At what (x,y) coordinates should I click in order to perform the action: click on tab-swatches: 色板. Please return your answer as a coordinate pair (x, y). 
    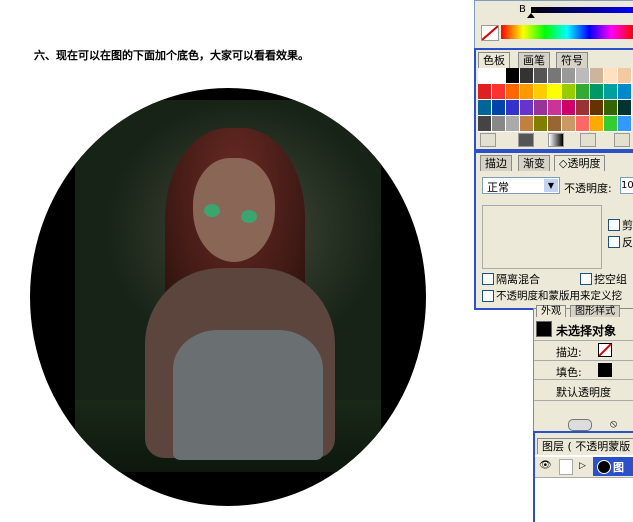
    Looking at the image, I should click on (494, 60).